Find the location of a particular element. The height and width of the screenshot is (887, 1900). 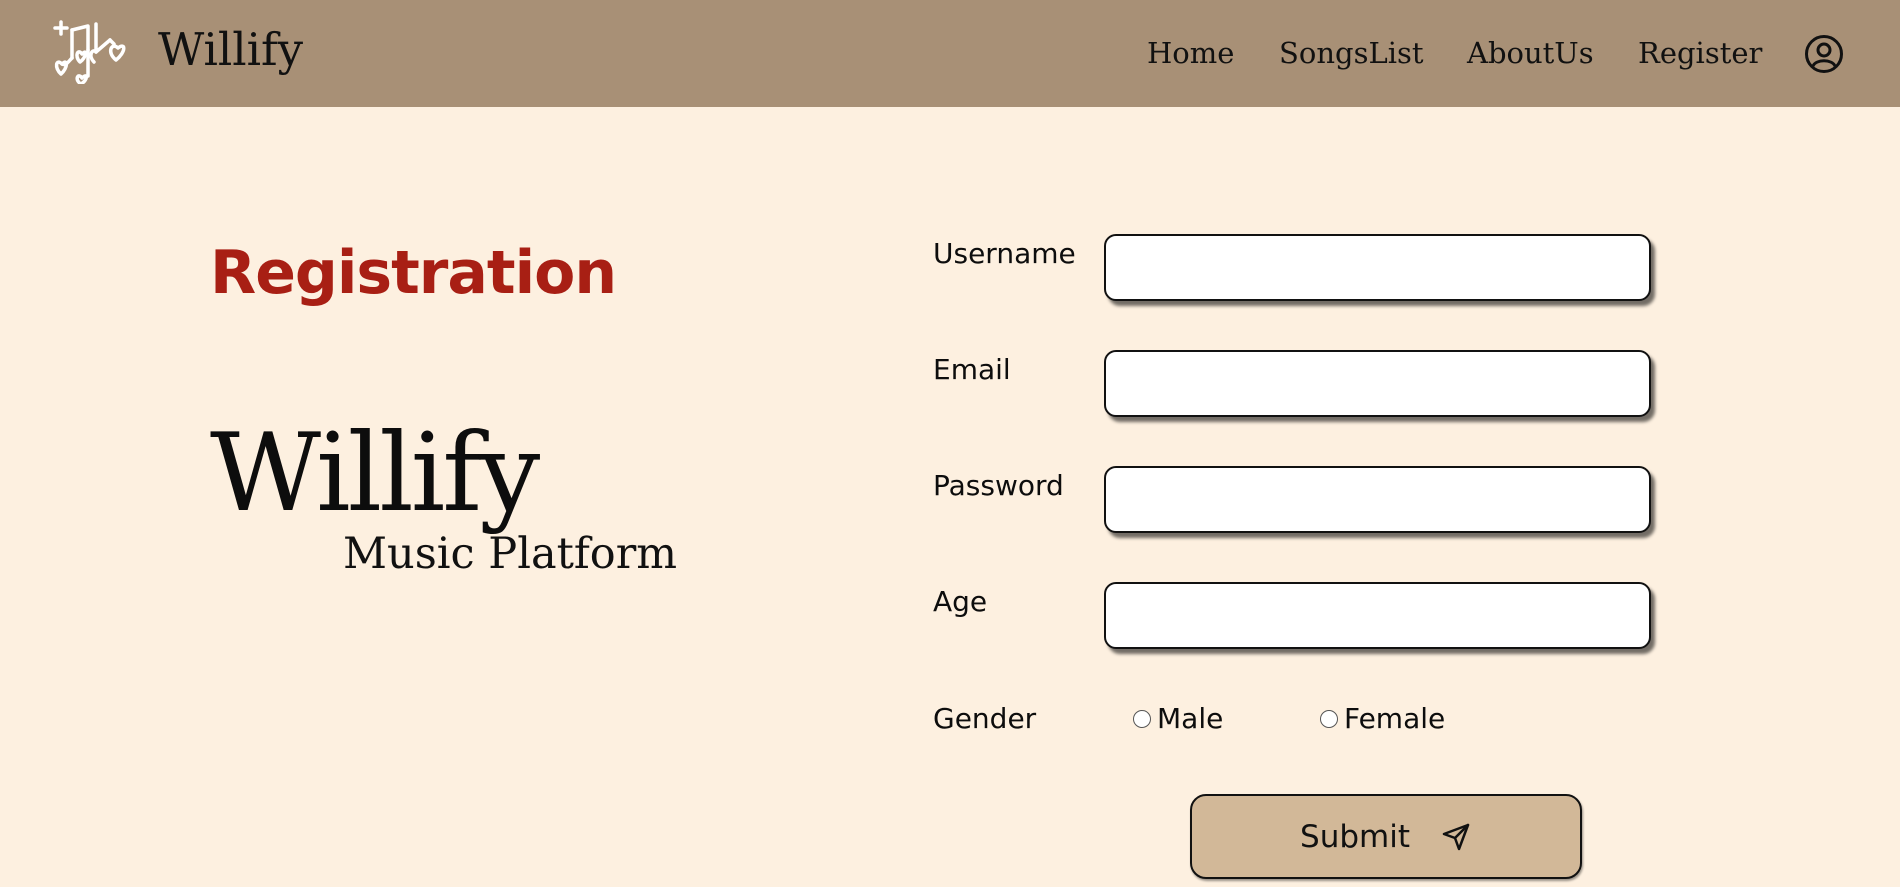

email-label: Email is located at coordinates (972, 369).